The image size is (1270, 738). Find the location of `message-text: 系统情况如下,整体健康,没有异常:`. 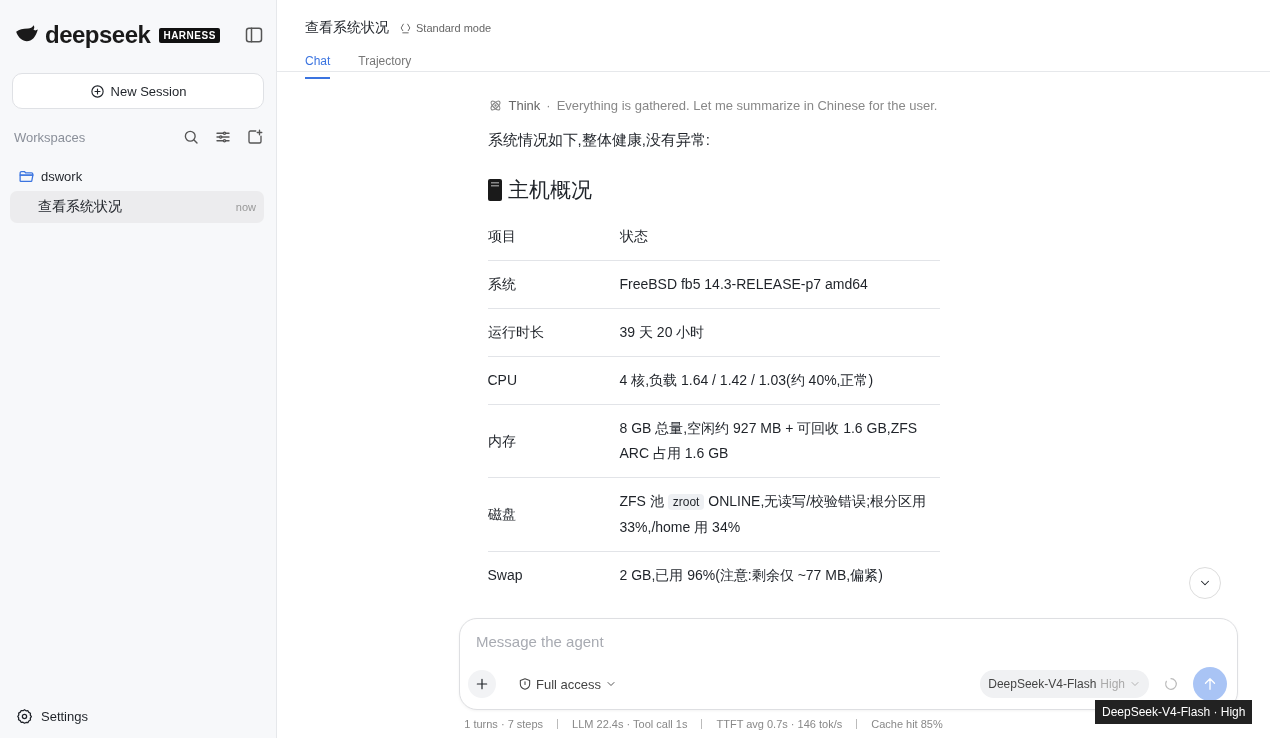

message-text: 系统情况如下,整体健康,没有异常: is located at coordinates (599, 140).